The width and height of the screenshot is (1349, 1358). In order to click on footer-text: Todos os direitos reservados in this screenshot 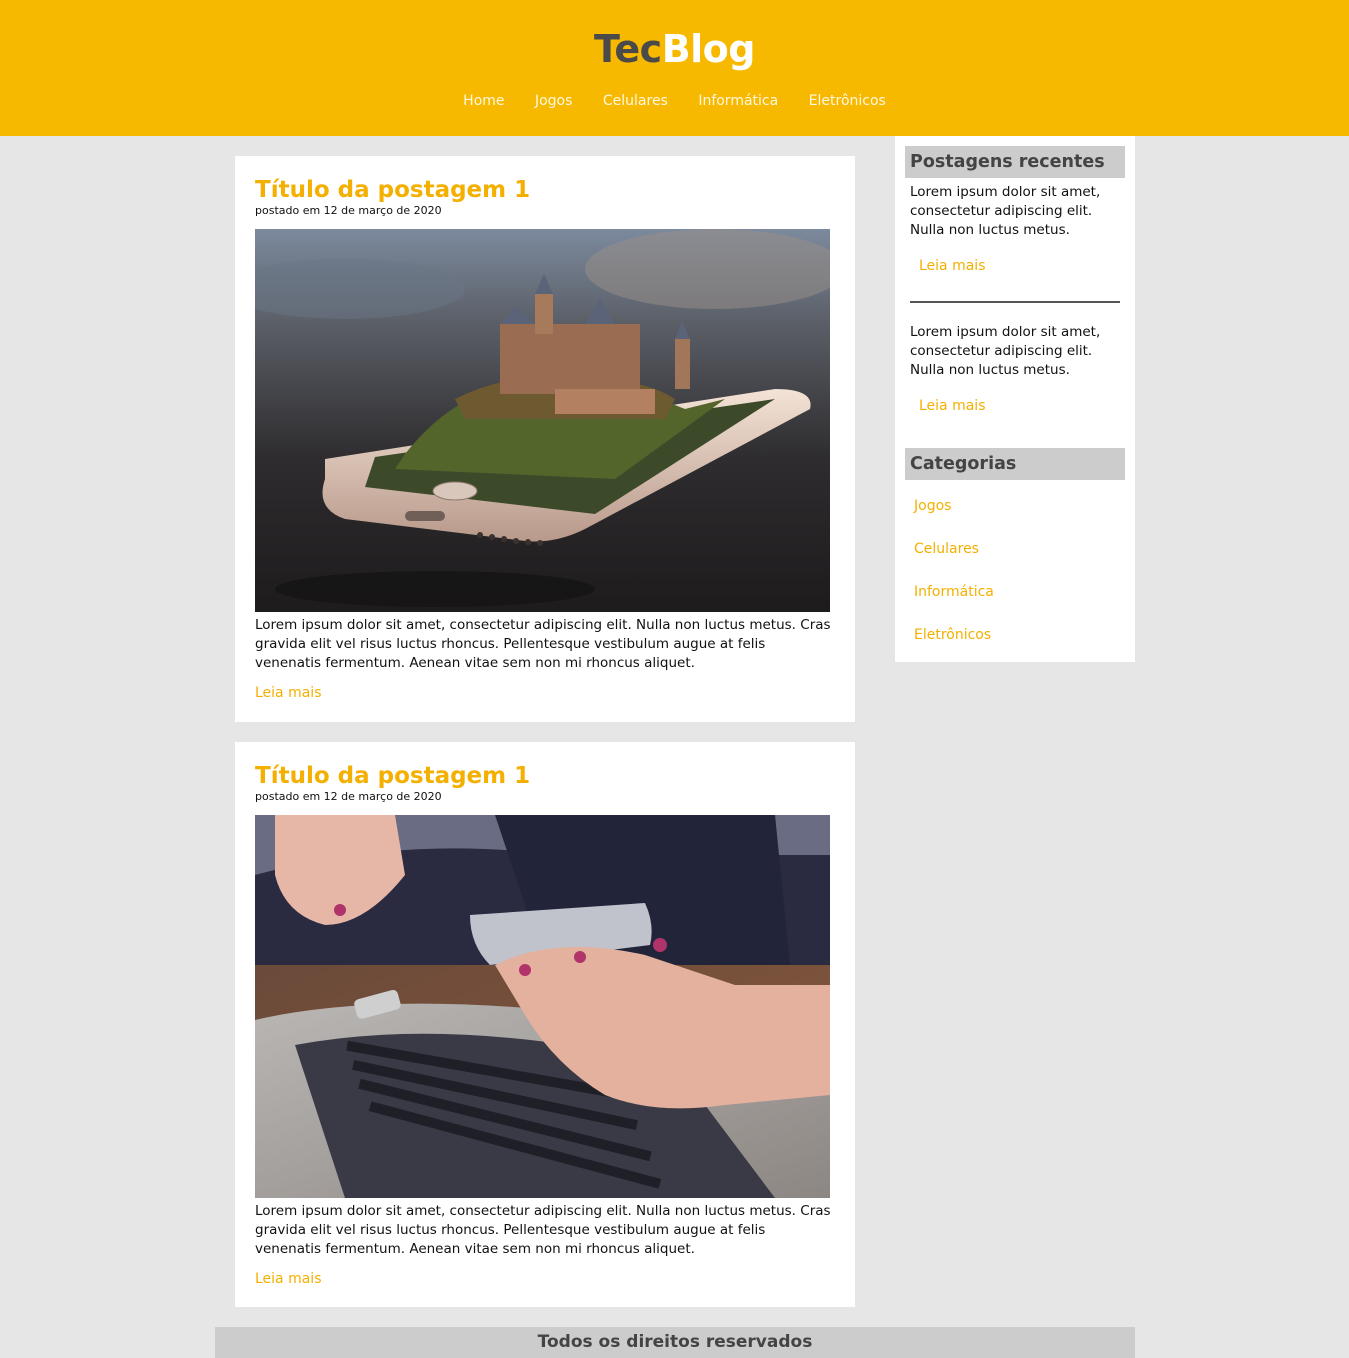, I will do `click(675, 1342)`.